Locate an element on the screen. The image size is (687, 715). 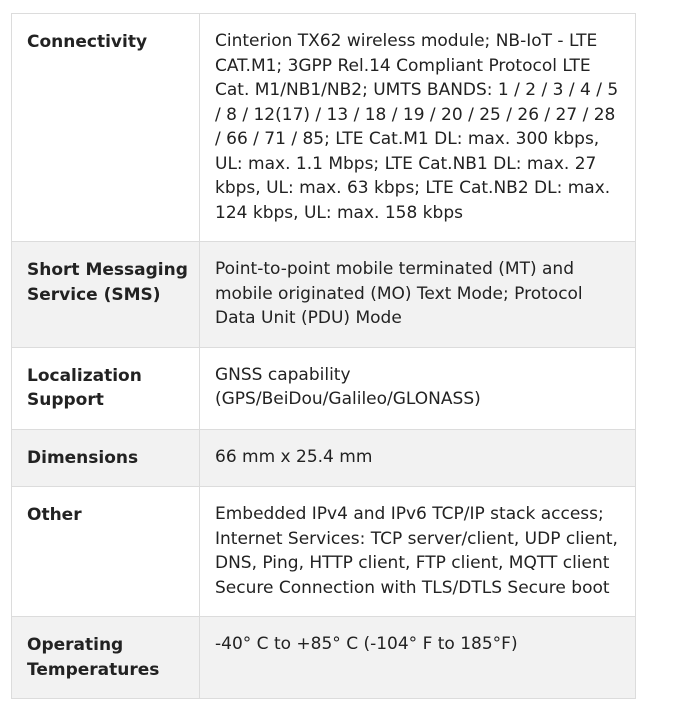
spec-value: 66 mm x 25.4 mm is located at coordinates (417, 457).